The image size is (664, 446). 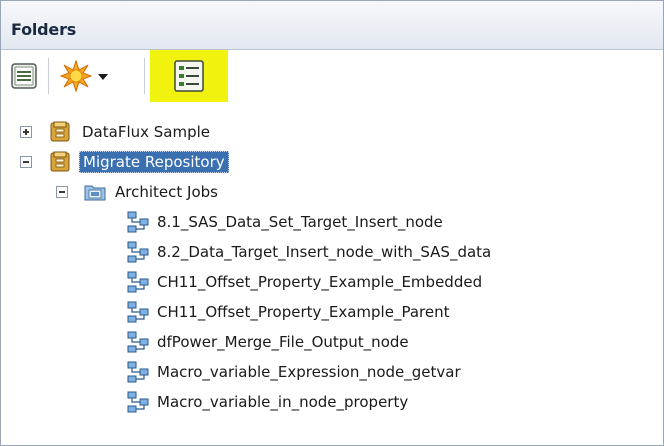 I want to click on details-view-button, so click(x=189, y=76).